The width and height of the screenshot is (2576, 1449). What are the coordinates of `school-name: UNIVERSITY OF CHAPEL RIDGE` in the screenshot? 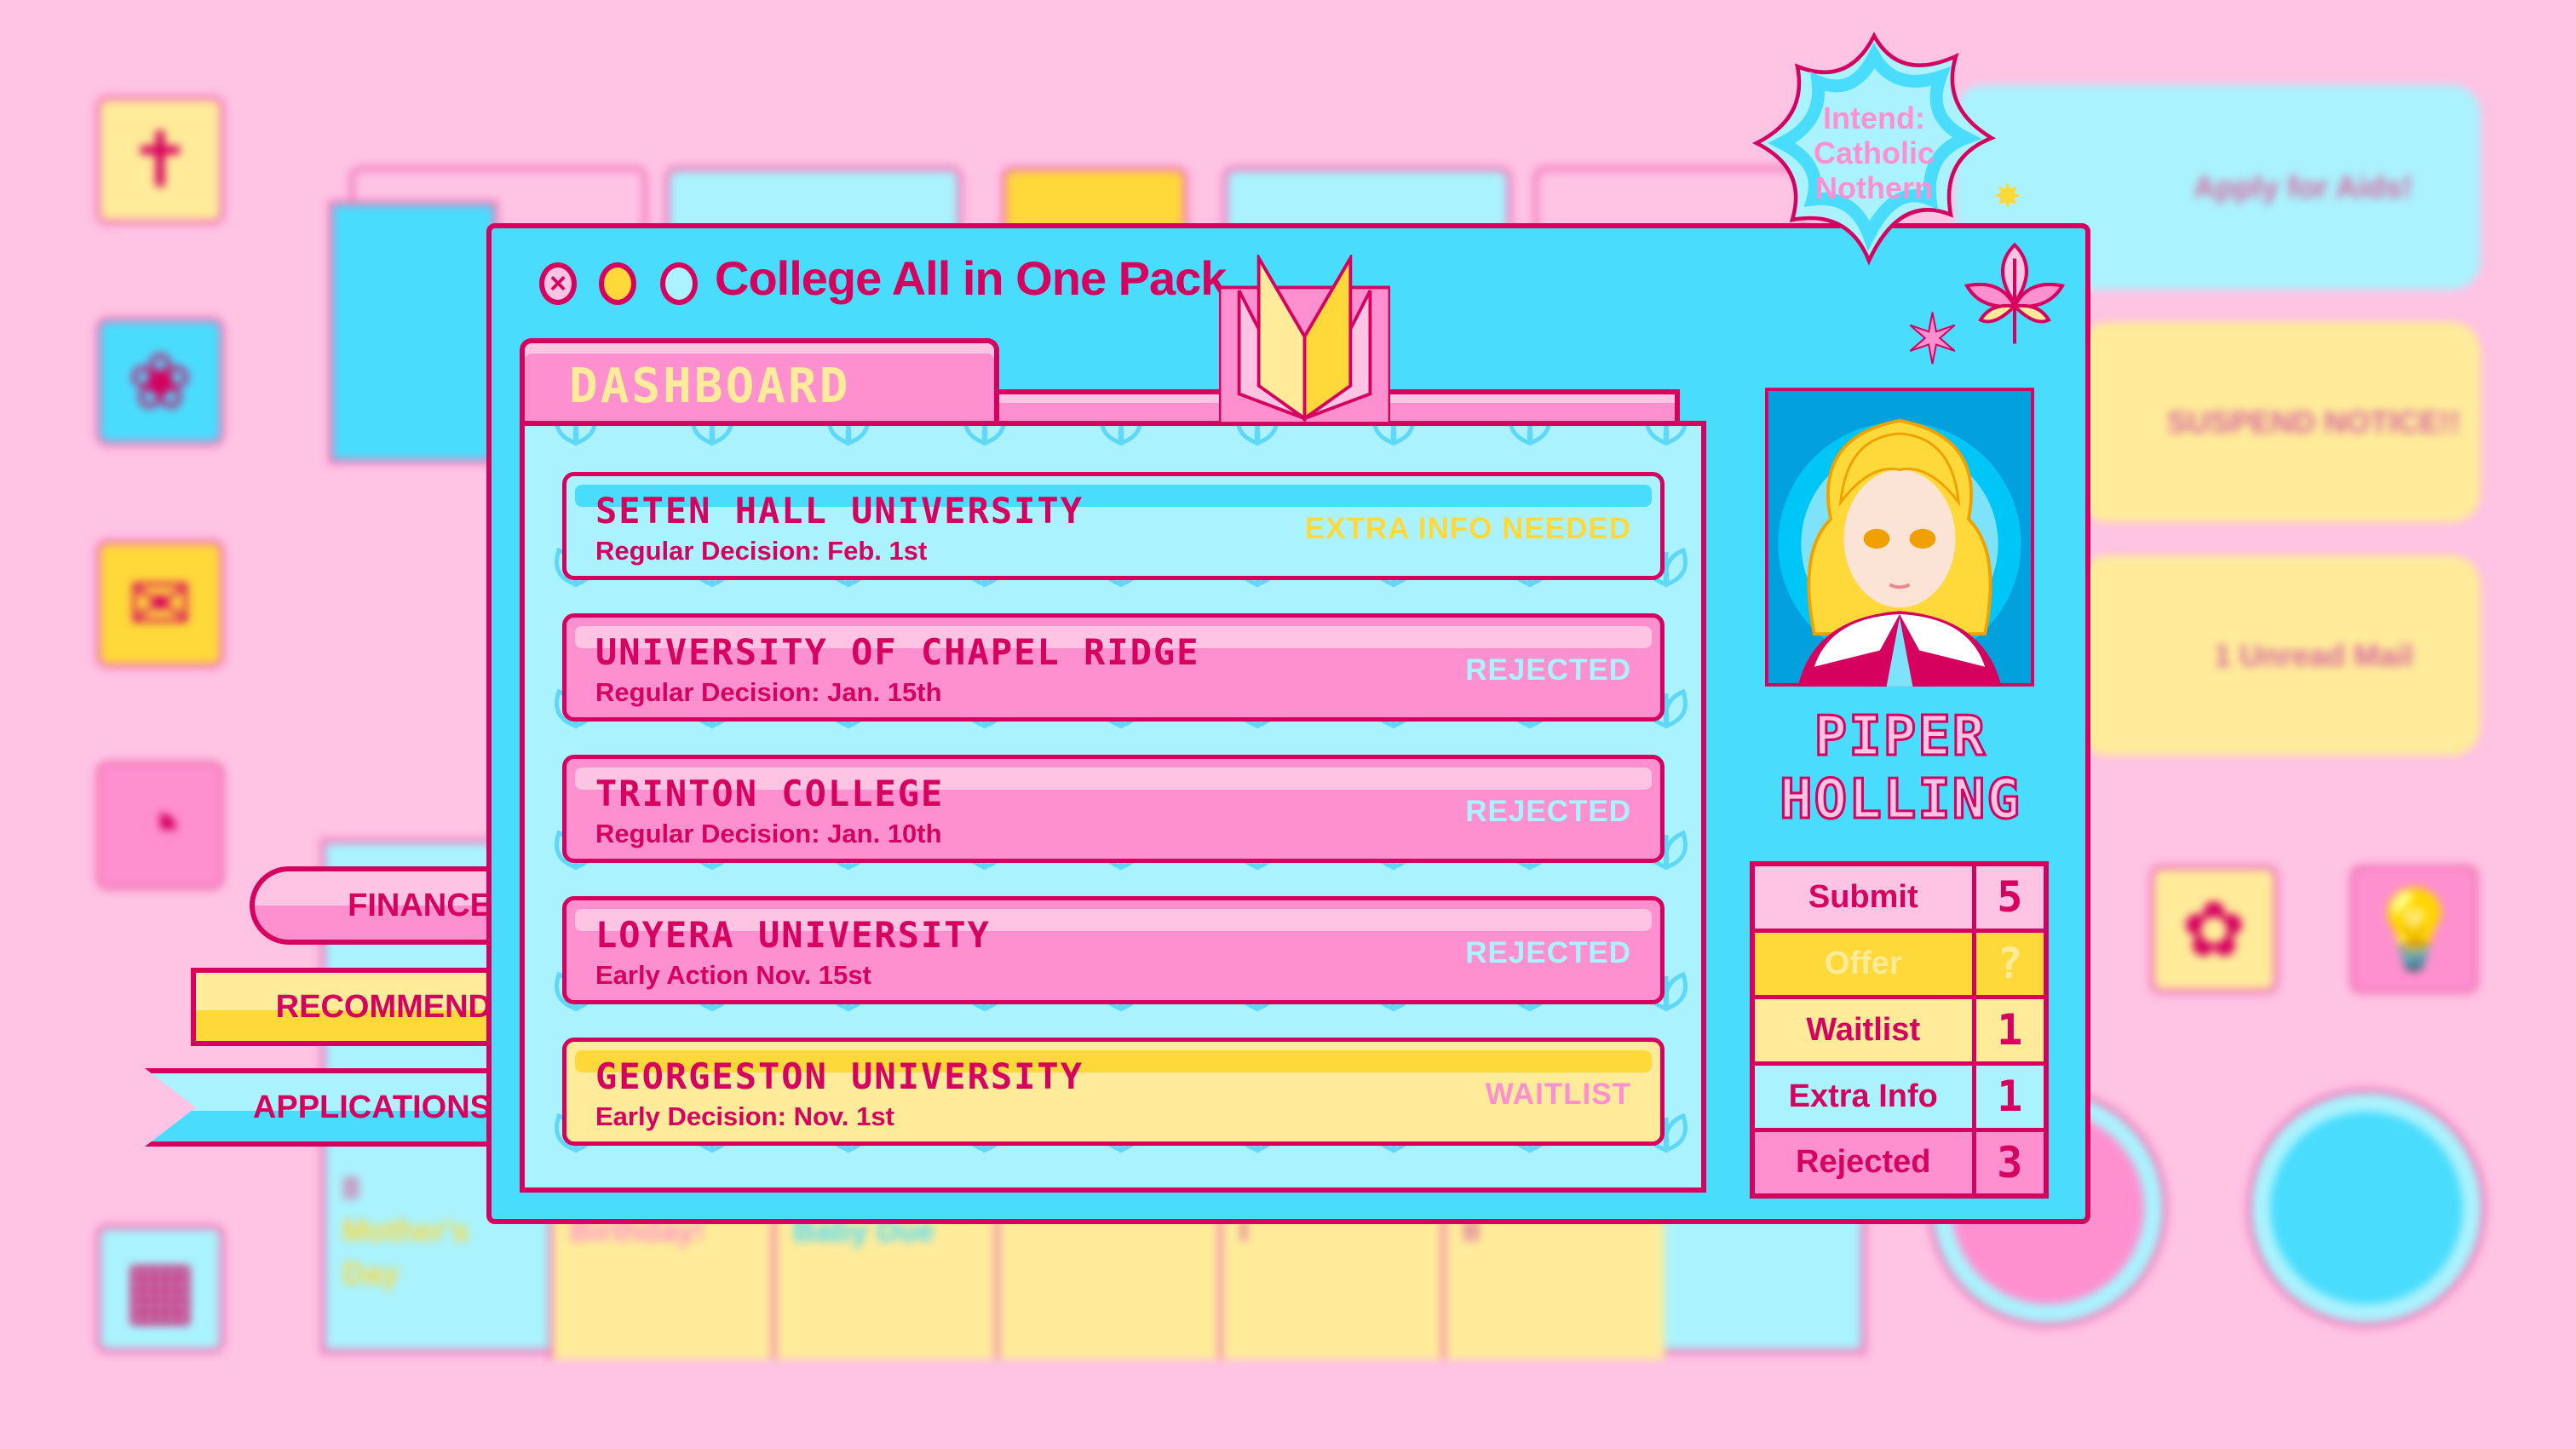 It's located at (898, 652).